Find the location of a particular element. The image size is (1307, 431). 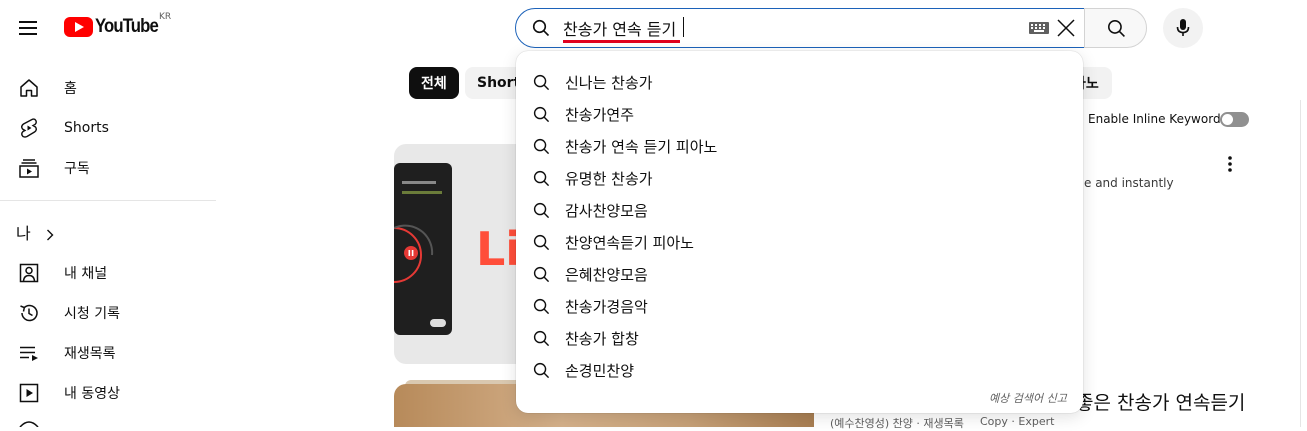

suggestion-item: 신나는 찬송가 is located at coordinates (799, 82).